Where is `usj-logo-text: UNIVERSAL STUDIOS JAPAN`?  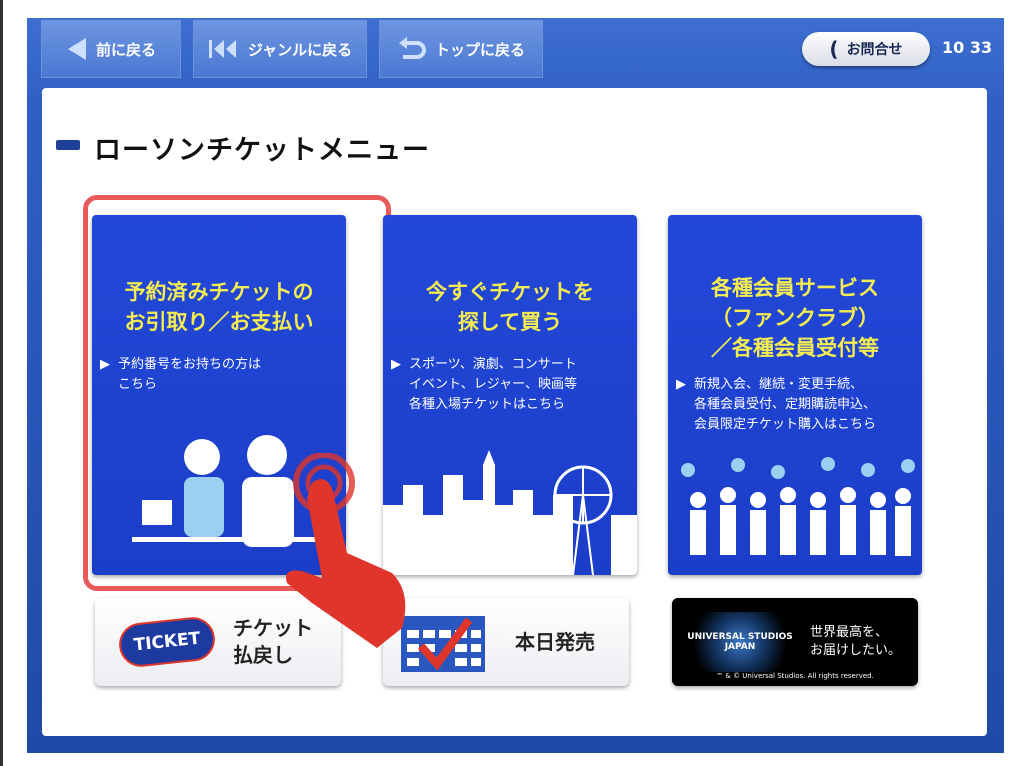 usj-logo-text: UNIVERSAL STUDIOS JAPAN is located at coordinates (740, 642).